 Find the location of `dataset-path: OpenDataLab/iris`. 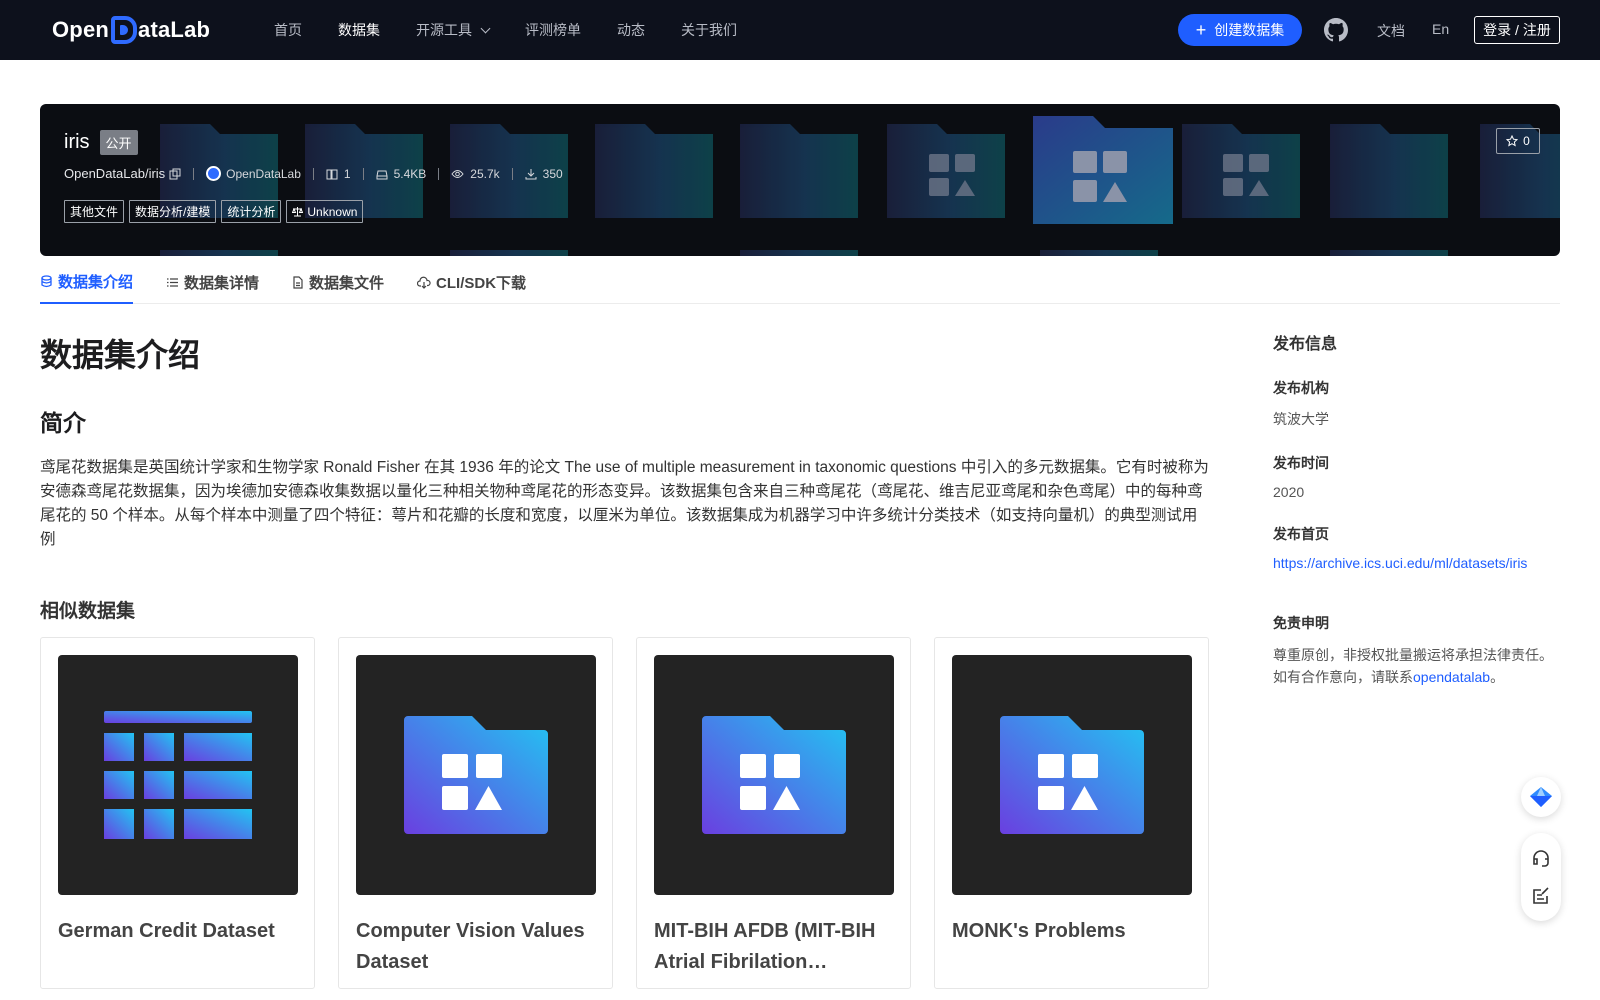

dataset-path: OpenDataLab/iris is located at coordinates (115, 173).